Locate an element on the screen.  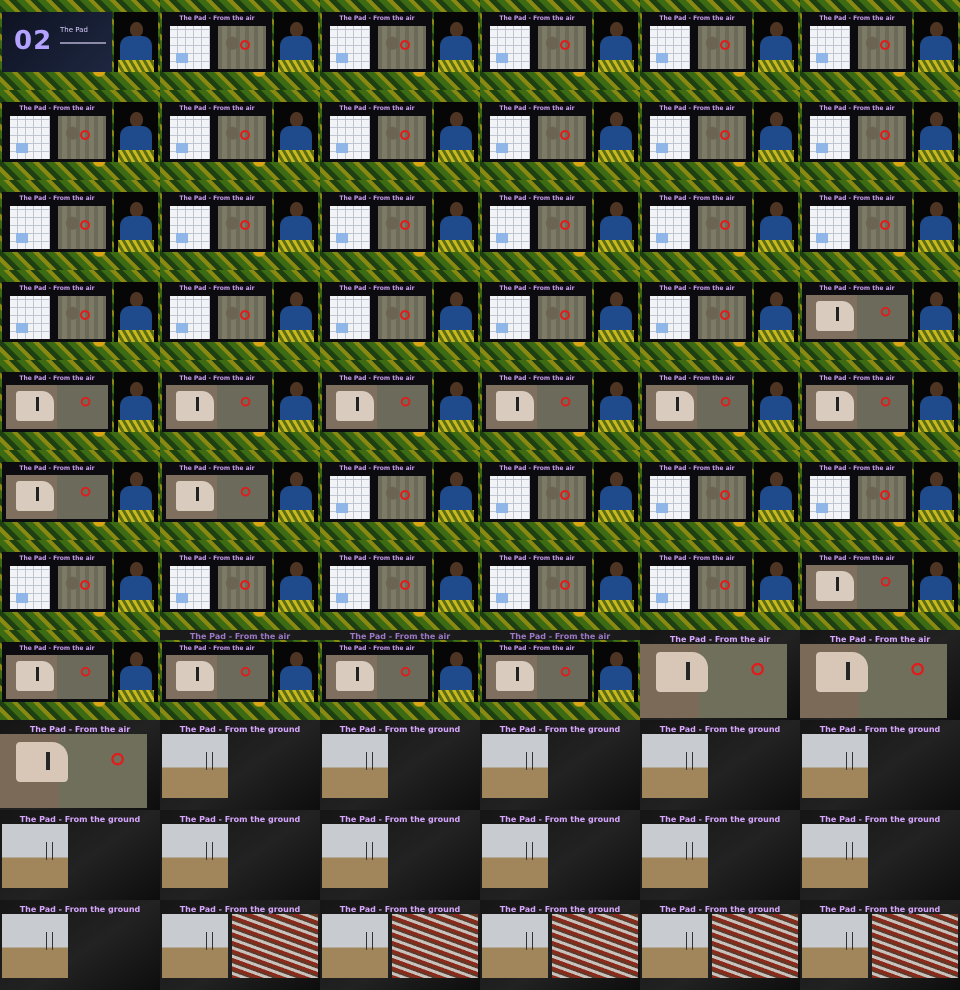
video-frame-thumbnail: 02 The Pad is located at coordinates (80, 45).